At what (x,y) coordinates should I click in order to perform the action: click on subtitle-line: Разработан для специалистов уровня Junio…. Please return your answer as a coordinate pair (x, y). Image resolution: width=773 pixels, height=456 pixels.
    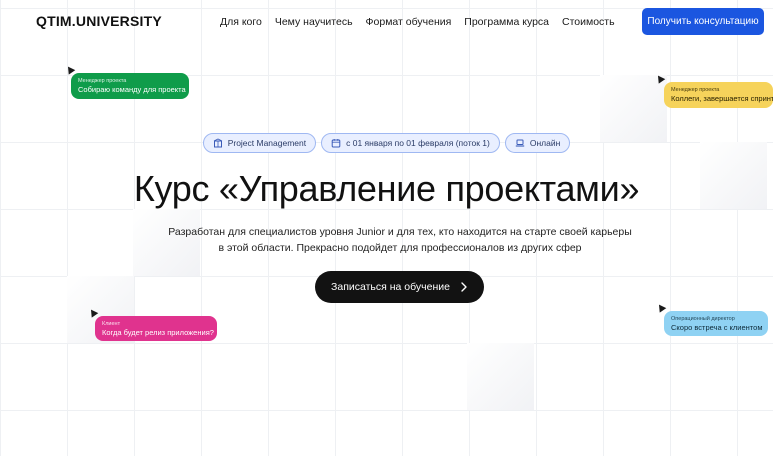
    Looking at the image, I should click on (400, 232).